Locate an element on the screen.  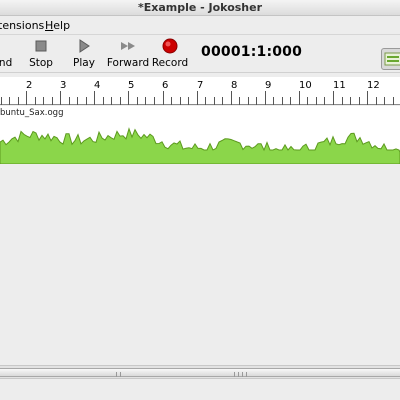
bar-number: 6 is located at coordinates (165, 85).